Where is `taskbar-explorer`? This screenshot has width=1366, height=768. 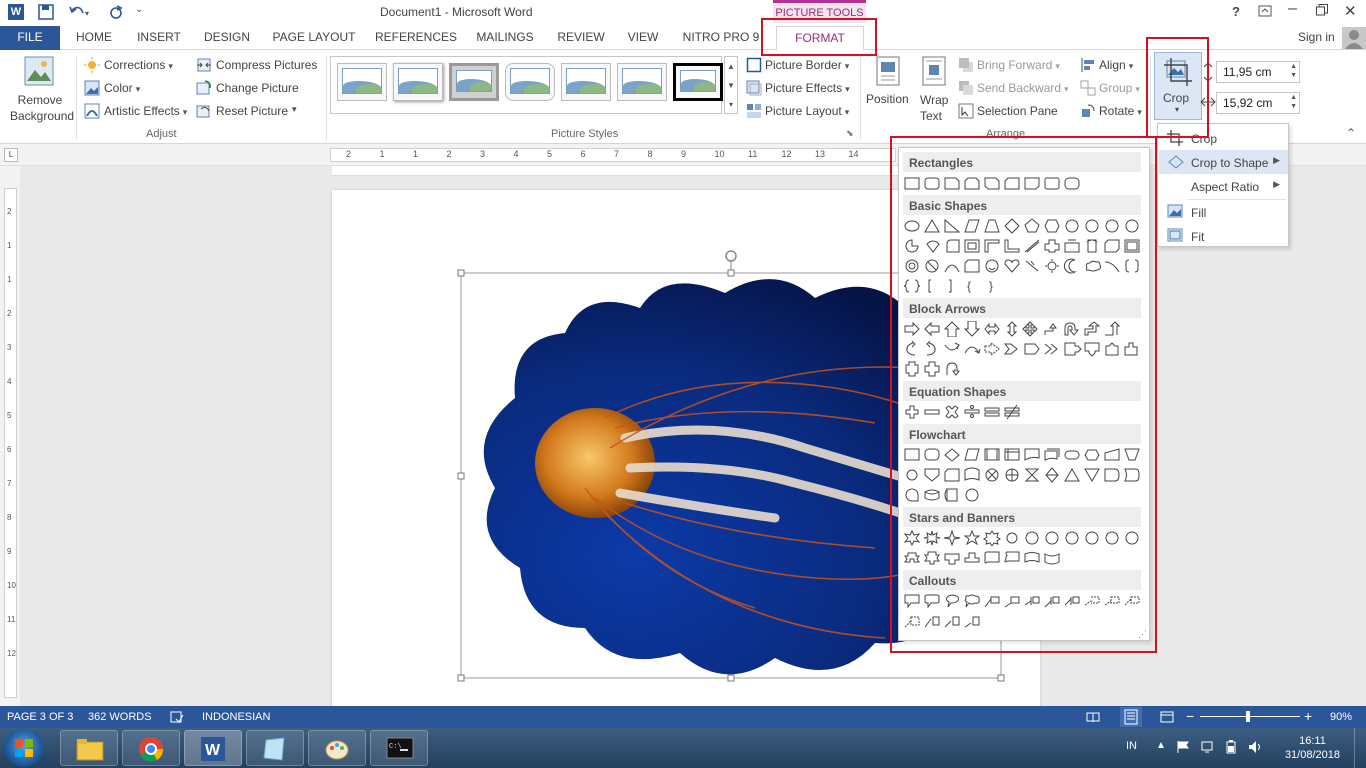 taskbar-explorer is located at coordinates (89, 748).